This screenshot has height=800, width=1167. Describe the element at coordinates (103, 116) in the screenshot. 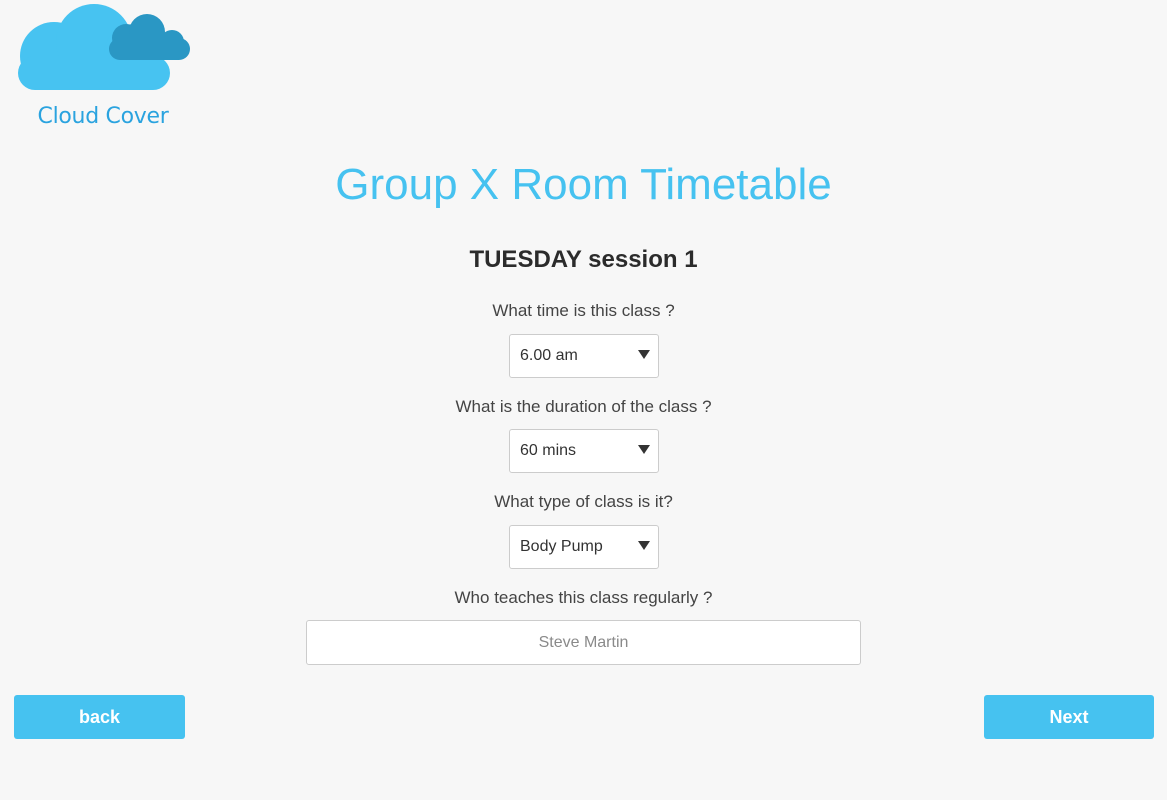

I see `brand-name: Cloud Cover` at that location.